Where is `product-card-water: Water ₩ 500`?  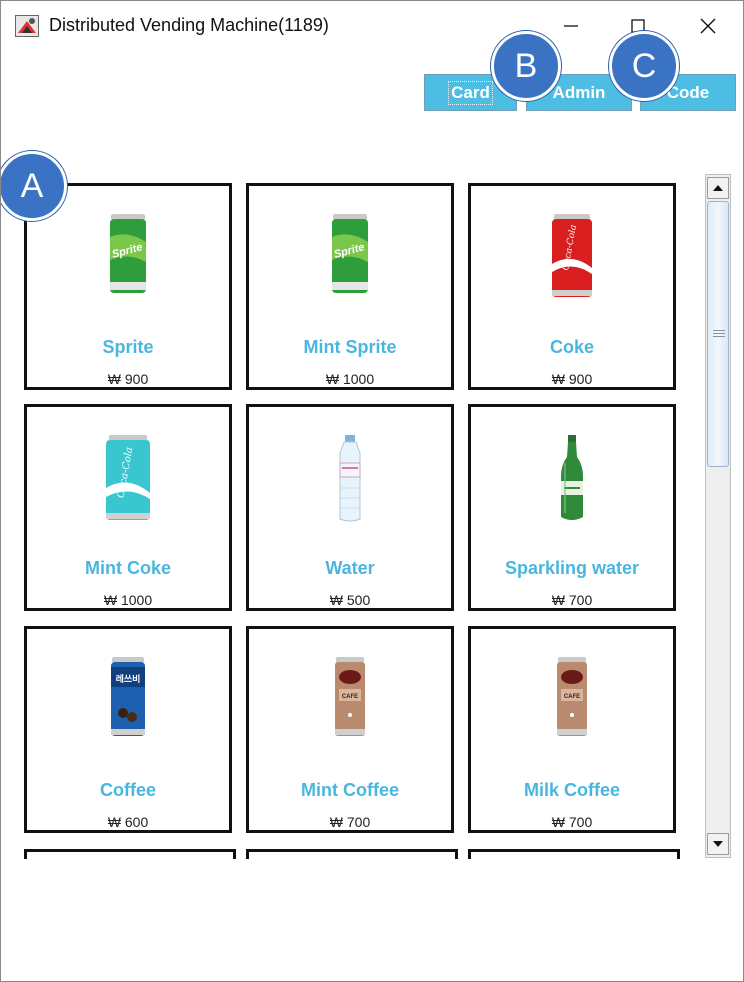
product-card-water: Water ₩ 500 is located at coordinates (350, 507).